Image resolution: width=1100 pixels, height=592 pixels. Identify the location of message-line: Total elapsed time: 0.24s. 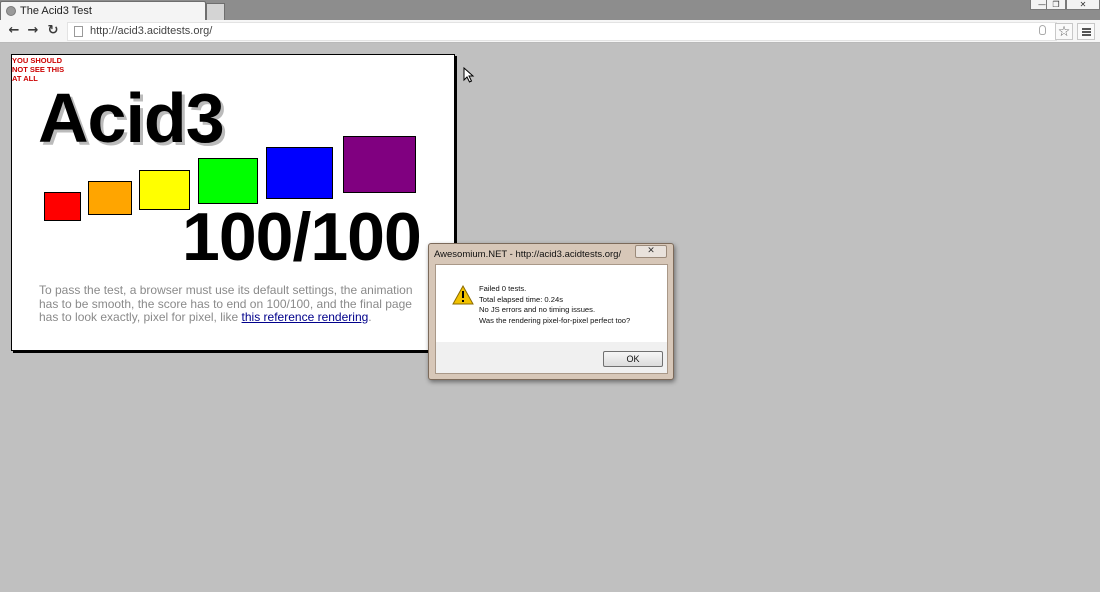
(521, 299).